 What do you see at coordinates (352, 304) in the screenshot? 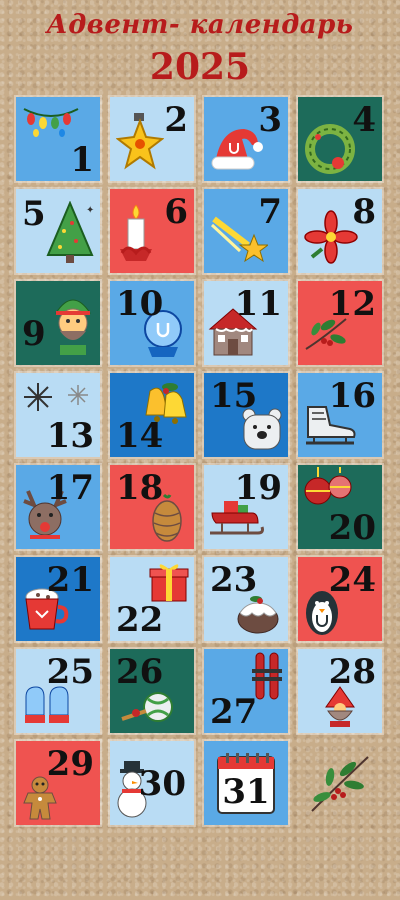
I see `day-number: 12` at bounding box center [352, 304].